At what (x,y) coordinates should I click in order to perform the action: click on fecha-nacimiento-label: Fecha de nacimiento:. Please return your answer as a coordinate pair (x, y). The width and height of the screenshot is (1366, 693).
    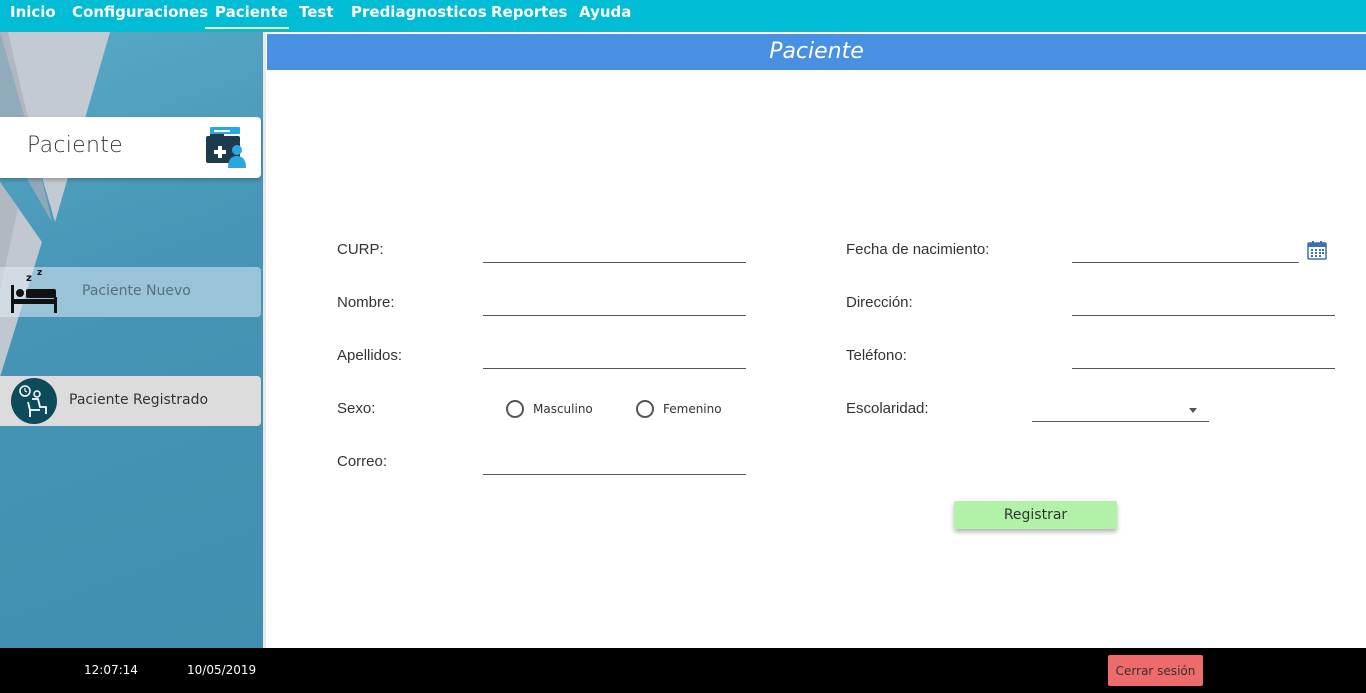
    Looking at the image, I should click on (918, 249).